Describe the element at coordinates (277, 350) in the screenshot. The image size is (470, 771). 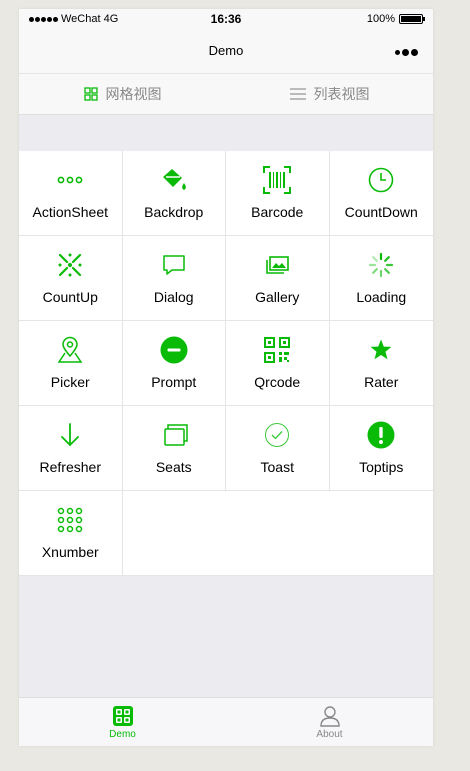
I see `qrcode-icon` at that location.